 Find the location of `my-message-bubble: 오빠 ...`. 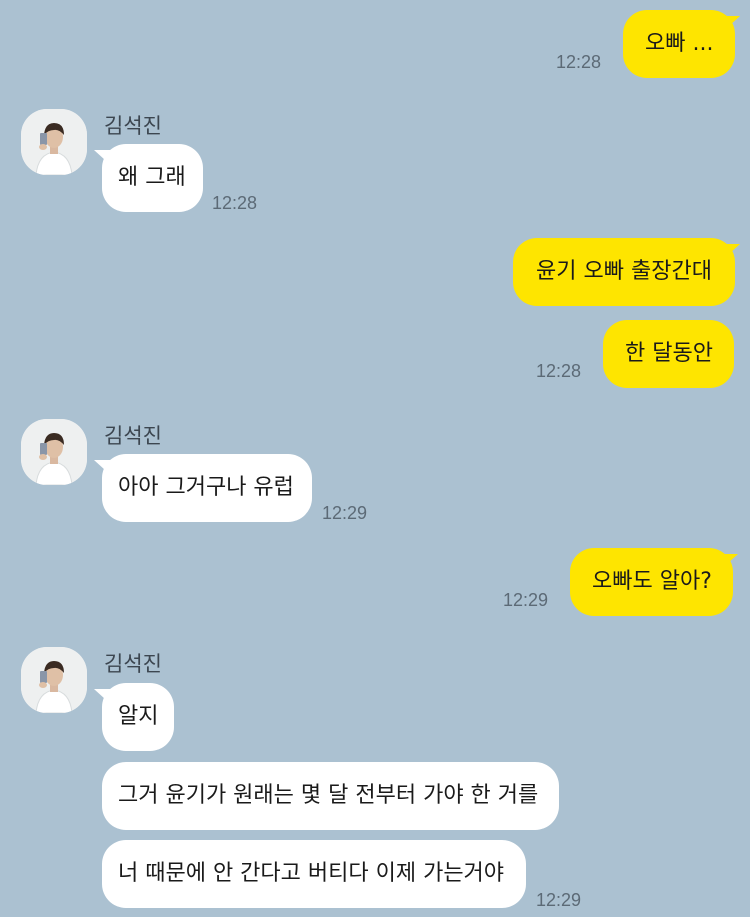

my-message-bubble: 오빠 ... is located at coordinates (679, 44).